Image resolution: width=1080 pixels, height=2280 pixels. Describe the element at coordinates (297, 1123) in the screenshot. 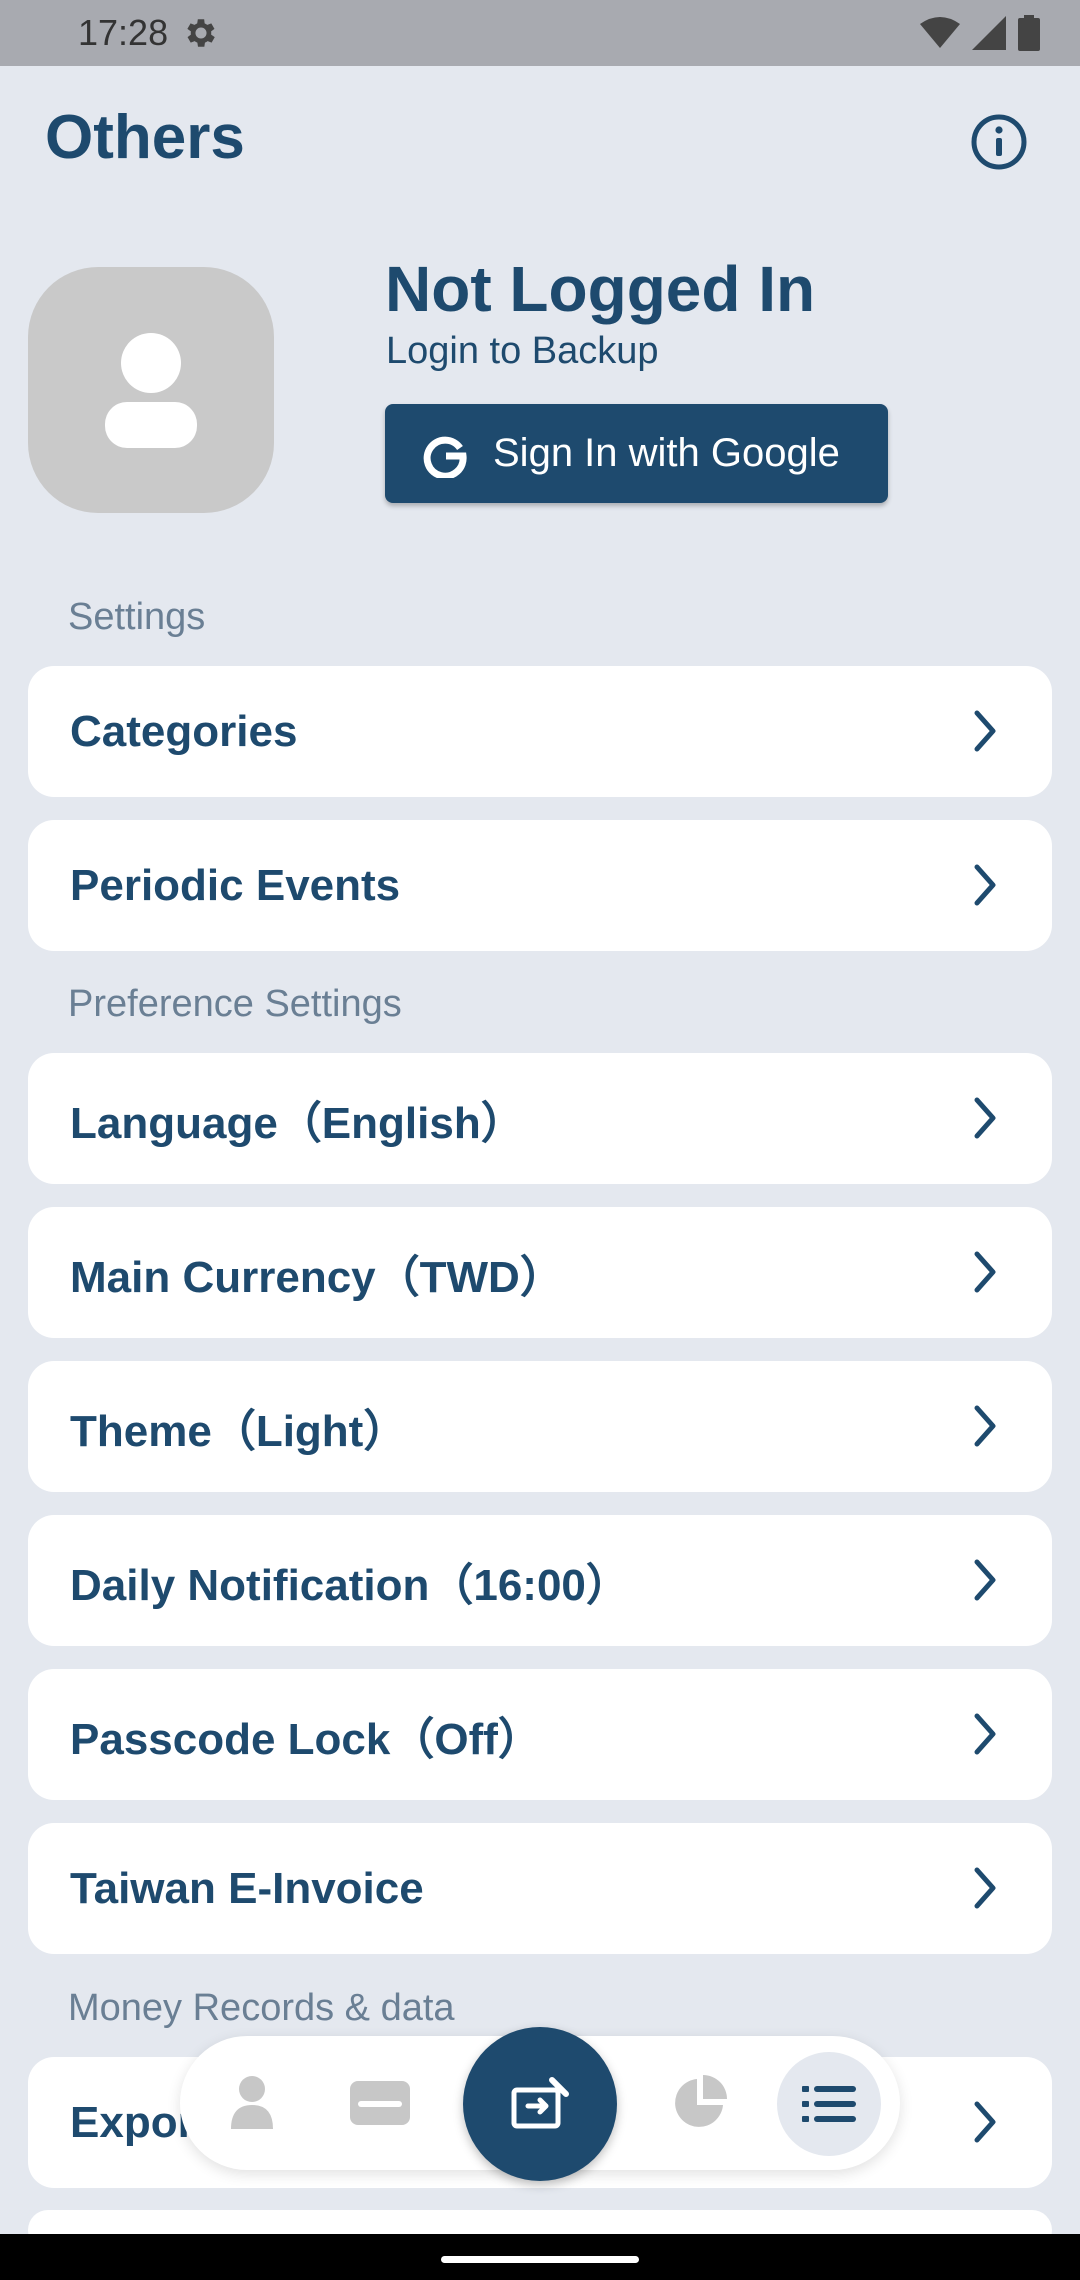

I see `row-label: Language（English）` at that location.